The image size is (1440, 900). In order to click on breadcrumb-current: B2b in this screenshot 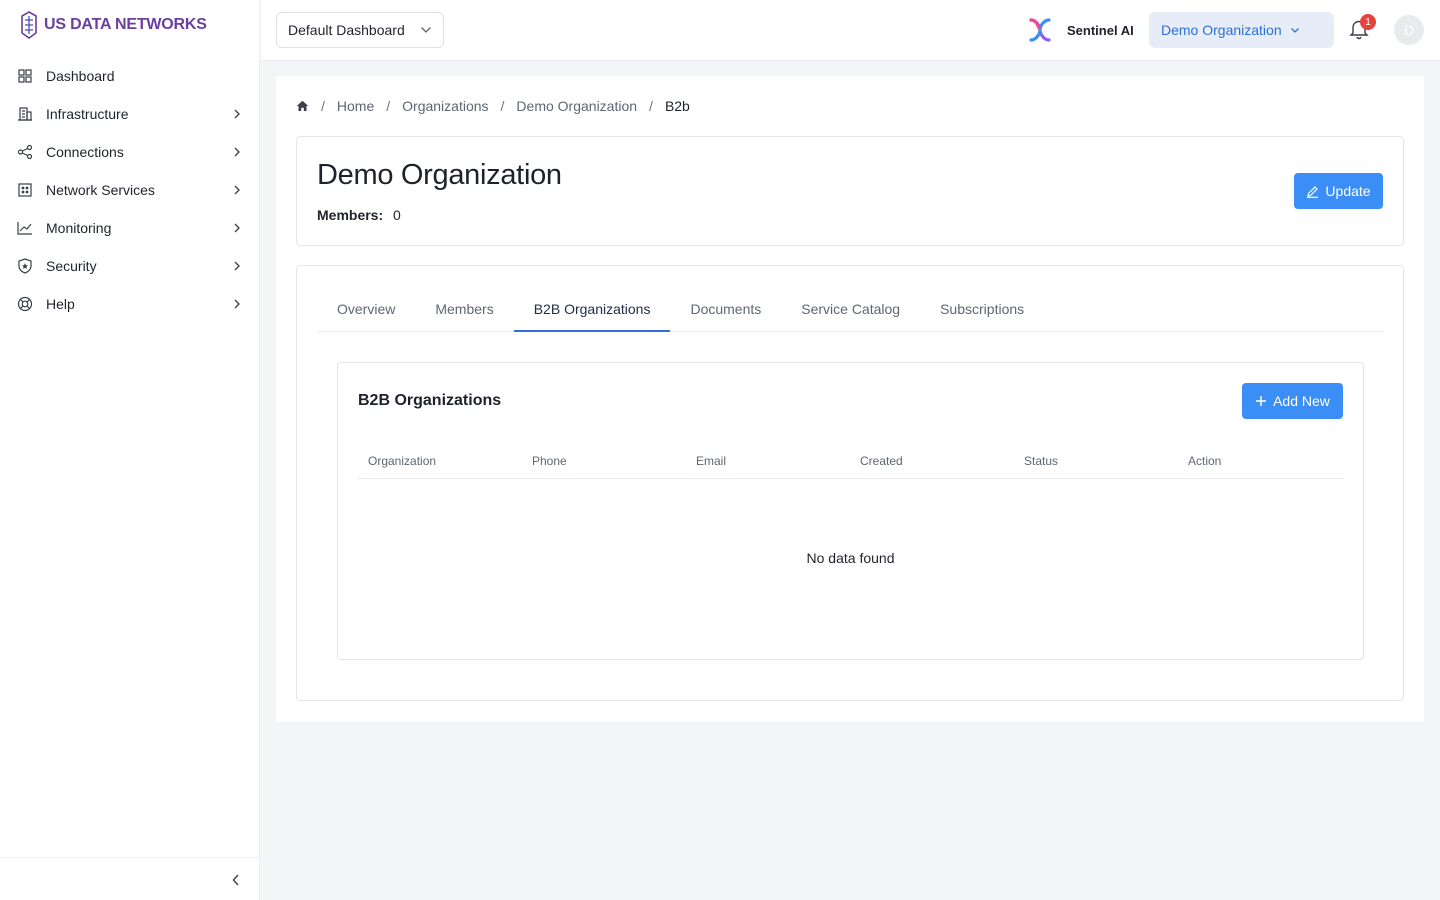, I will do `click(677, 106)`.